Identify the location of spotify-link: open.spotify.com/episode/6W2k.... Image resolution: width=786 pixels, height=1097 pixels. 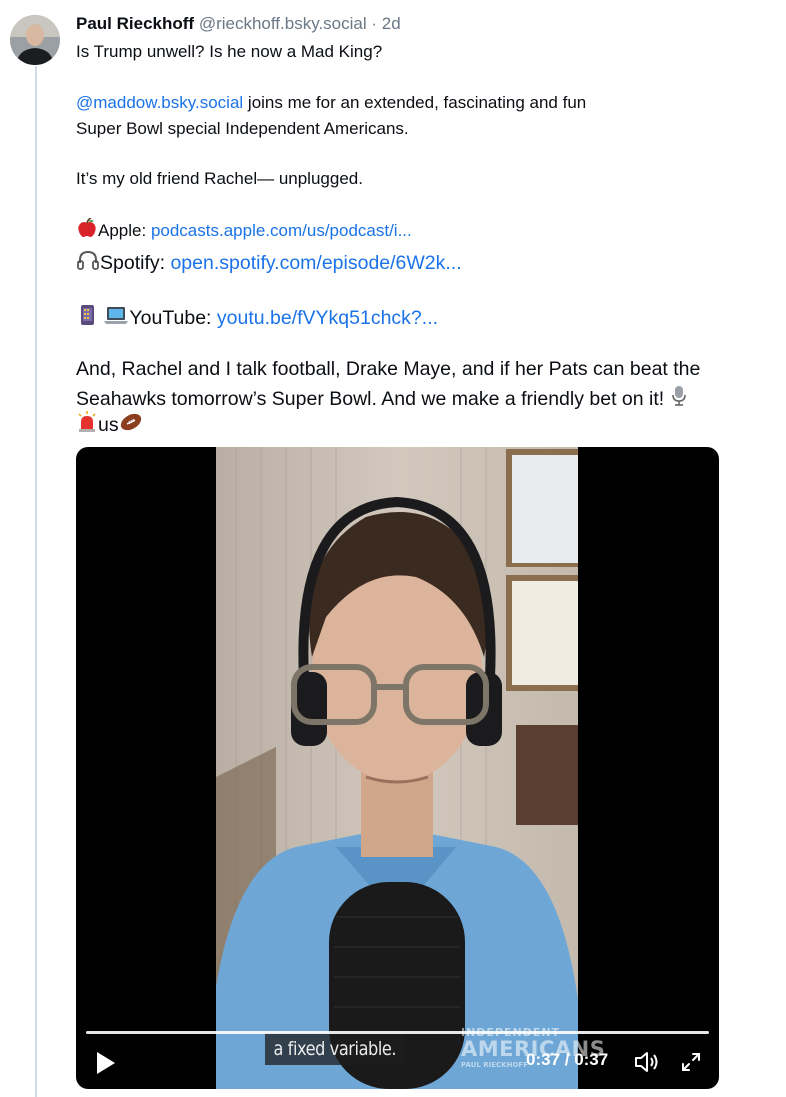
(315, 263).